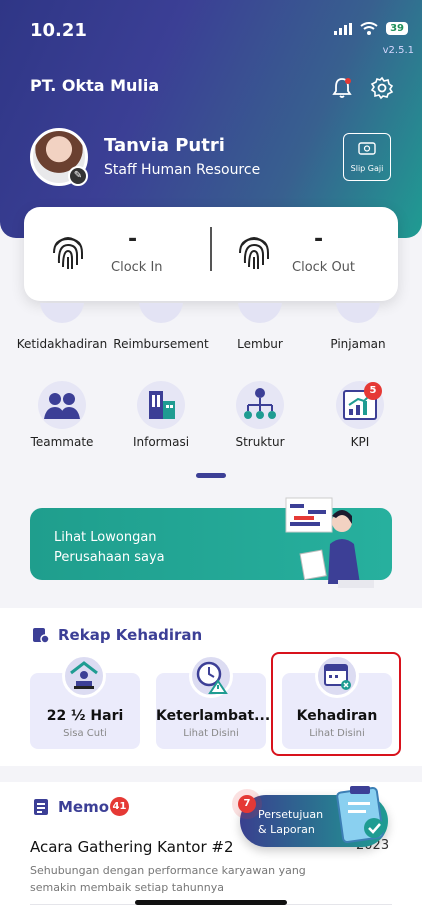 Image resolution: width=422 pixels, height=914 pixels. What do you see at coordinates (343, 28) in the screenshot?
I see `signal-icon` at bounding box center [343, 28].